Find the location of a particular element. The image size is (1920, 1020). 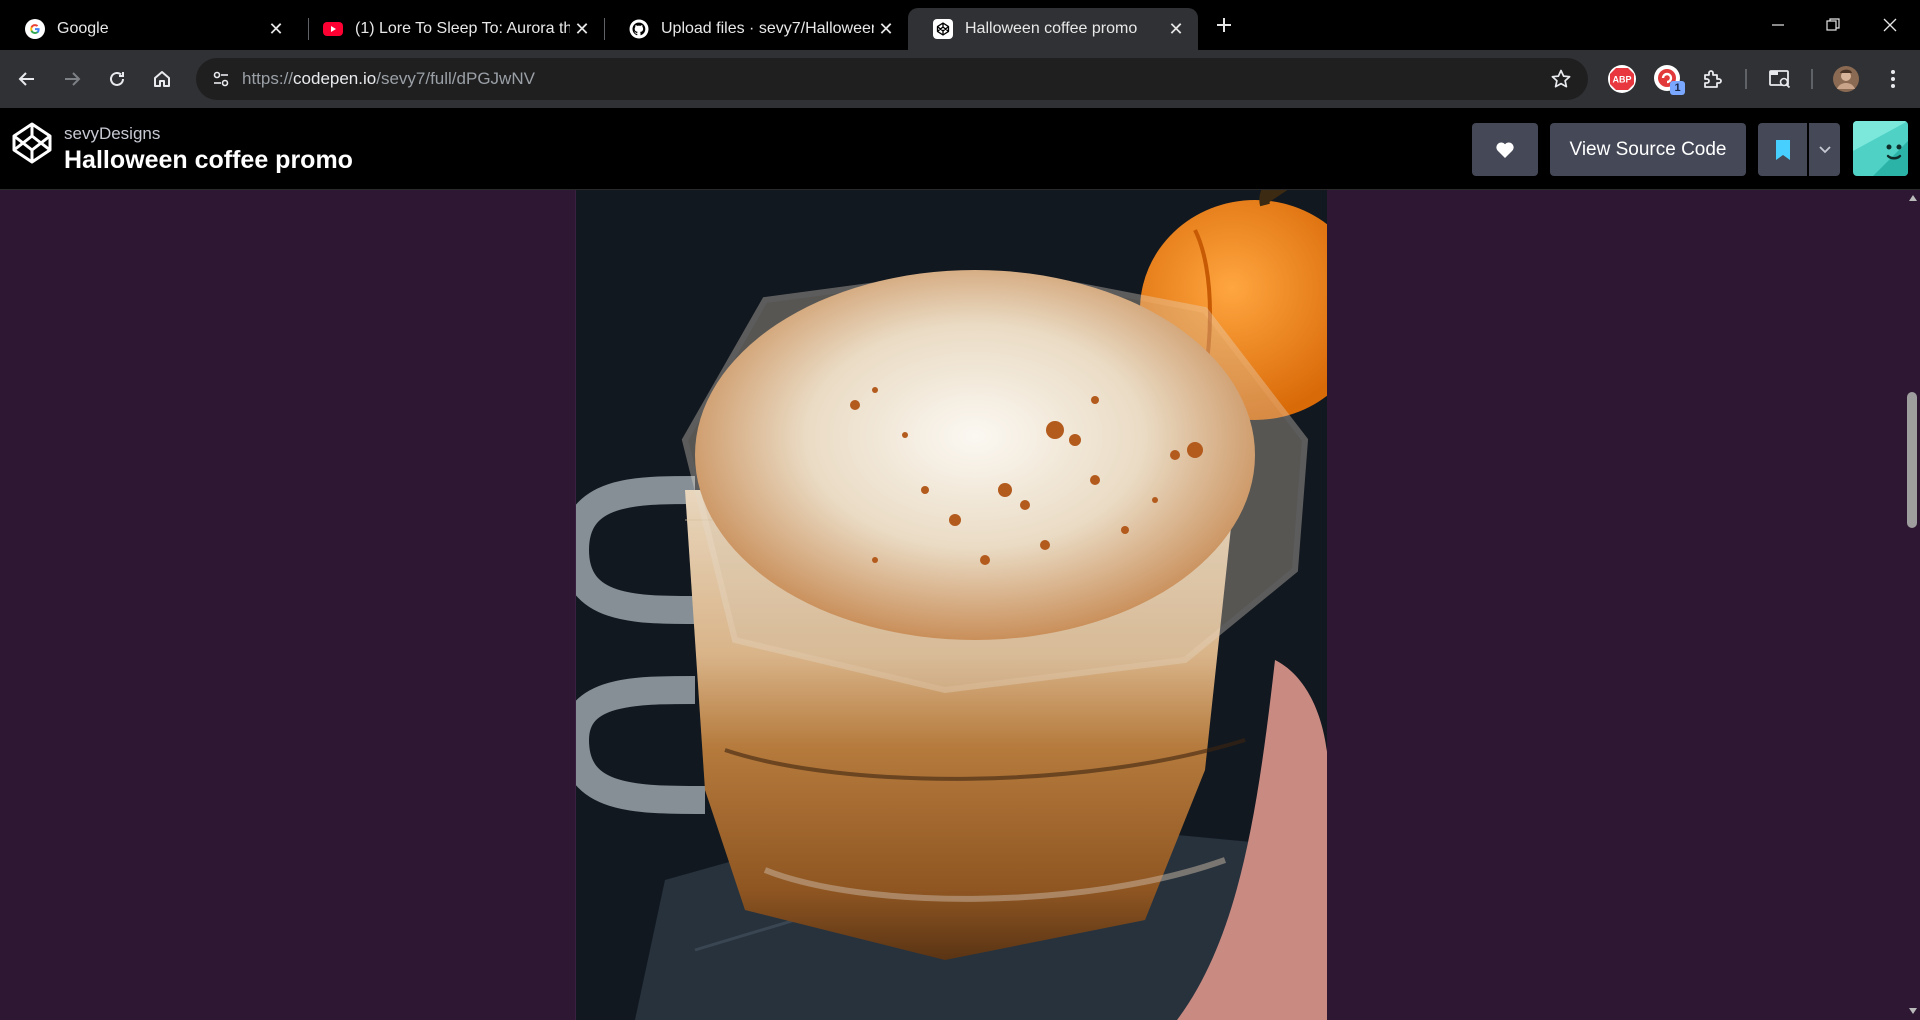

restore-icon is located at coordinates (1833, 24).